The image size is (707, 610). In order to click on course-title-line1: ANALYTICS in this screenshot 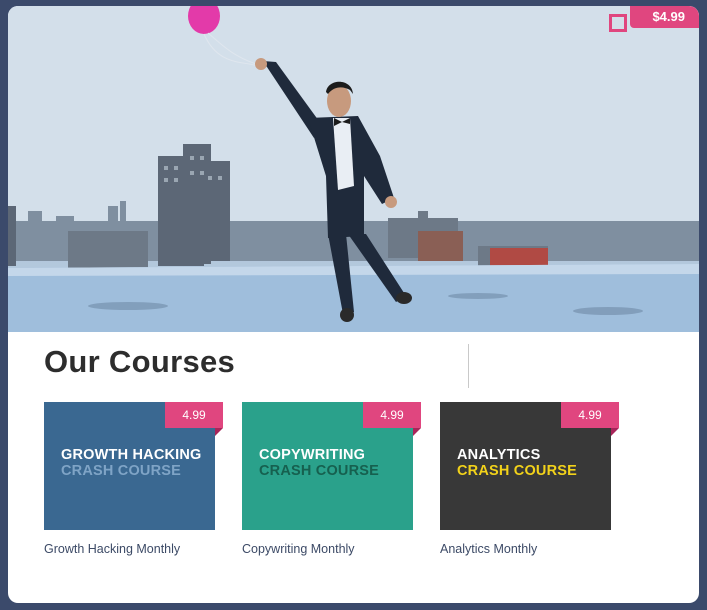, I will do `click(499, 455)`.